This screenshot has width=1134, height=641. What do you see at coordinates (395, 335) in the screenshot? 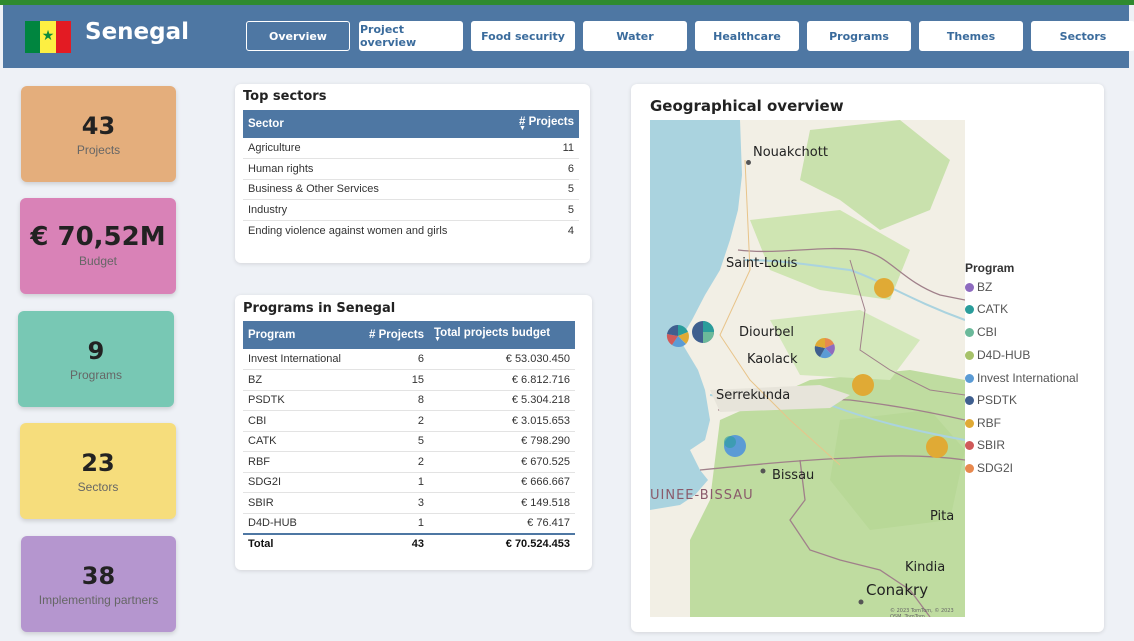
I see `column-header-projects: # Projects` at bounding box center [395, 335].